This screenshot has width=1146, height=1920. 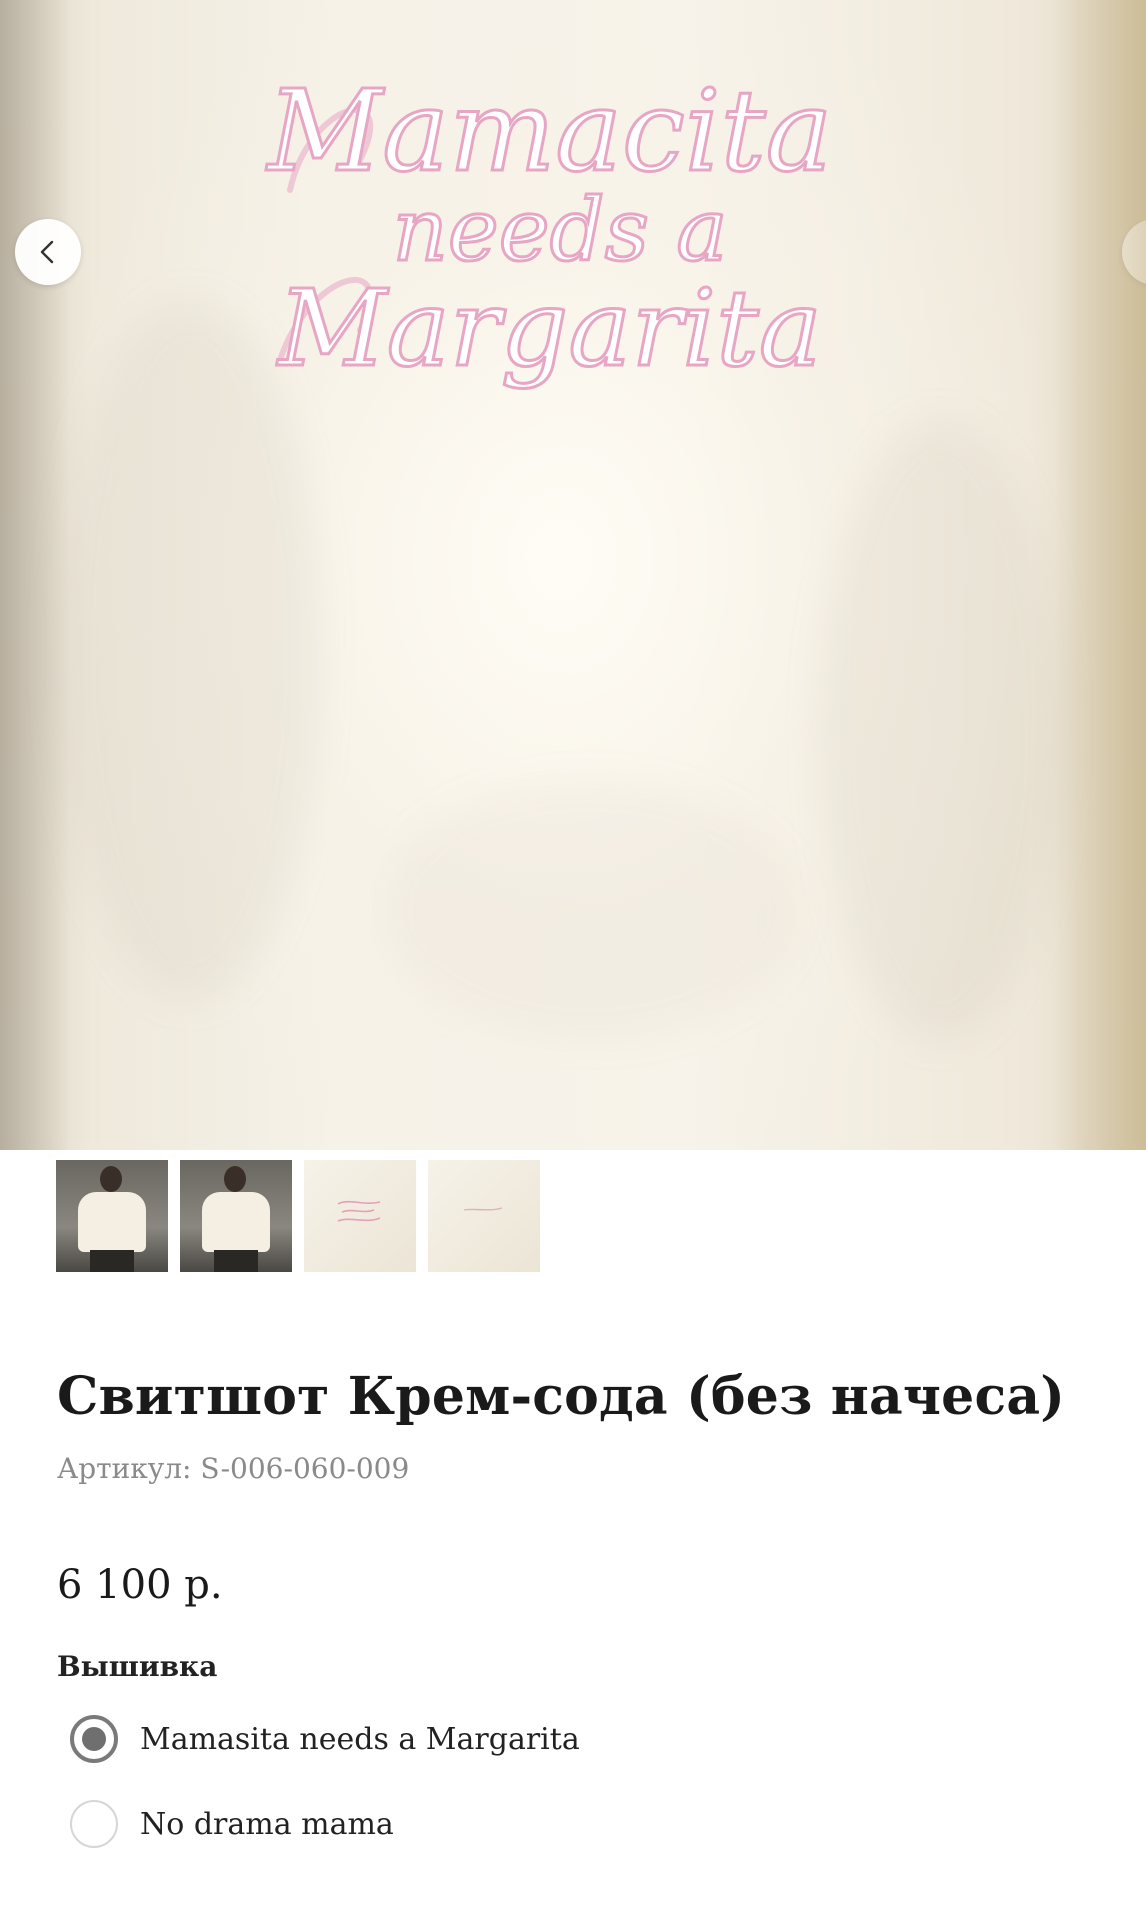 I want to click on embroidery-option-label: Вышивка, so click(x=137, y=1666).